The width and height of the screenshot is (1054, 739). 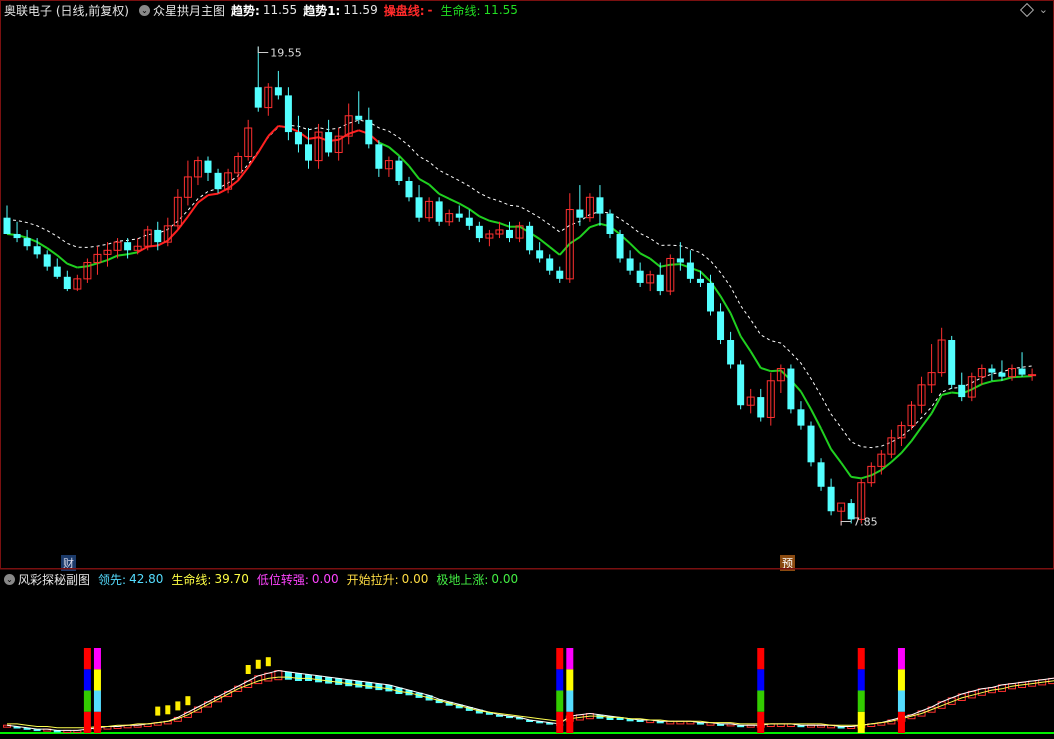 What do you see at coordinates (286, 52) in the screenshot?
I see `max-price-label: 19.55` at bounding box center [286, 52].